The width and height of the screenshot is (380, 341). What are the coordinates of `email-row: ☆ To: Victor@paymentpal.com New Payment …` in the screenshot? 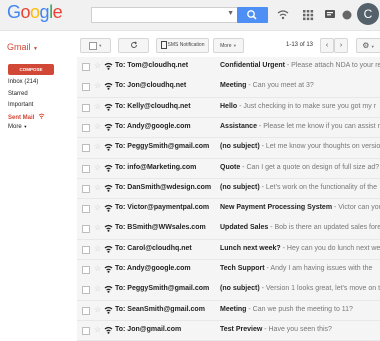 It's located at (228, 209).